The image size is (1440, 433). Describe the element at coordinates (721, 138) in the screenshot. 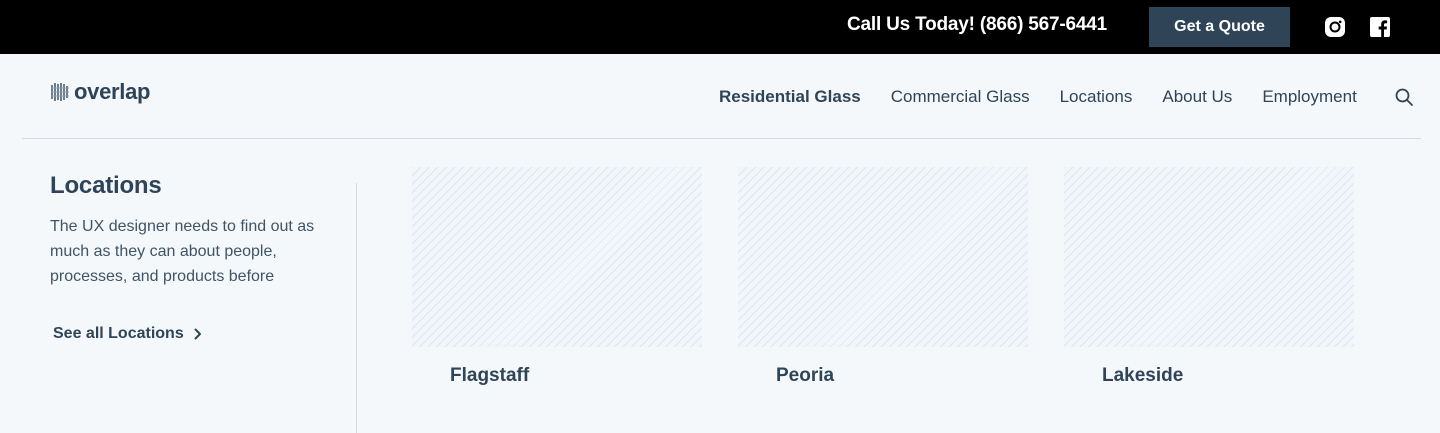

I see `header-divider` at that location.